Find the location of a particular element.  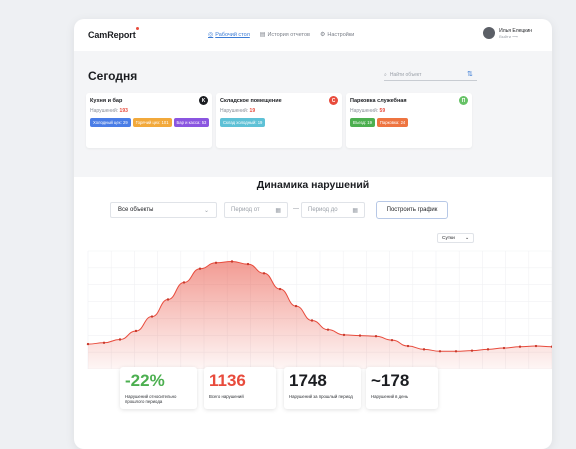

stat-value: 1136 is located at coordinates (227, 380).